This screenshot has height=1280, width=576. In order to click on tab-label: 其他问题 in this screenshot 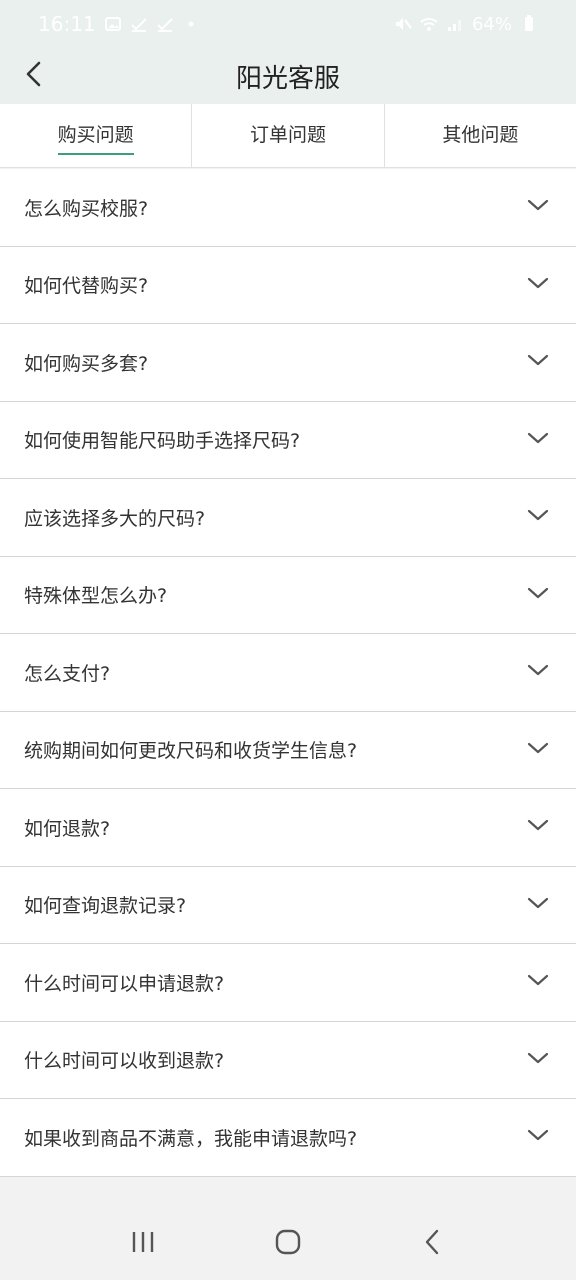, I will do `click(480, 135)`.